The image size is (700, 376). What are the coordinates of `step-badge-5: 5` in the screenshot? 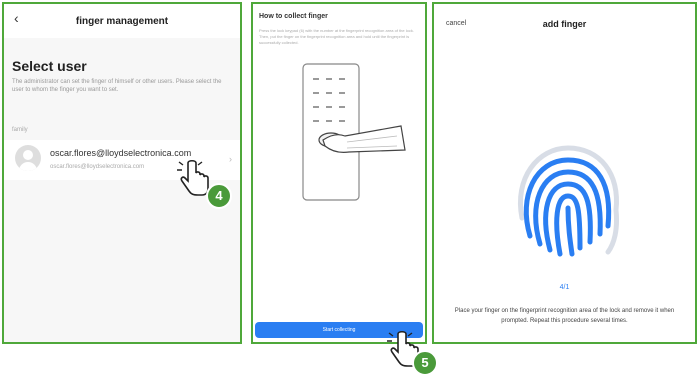 It's located at (425, 363).